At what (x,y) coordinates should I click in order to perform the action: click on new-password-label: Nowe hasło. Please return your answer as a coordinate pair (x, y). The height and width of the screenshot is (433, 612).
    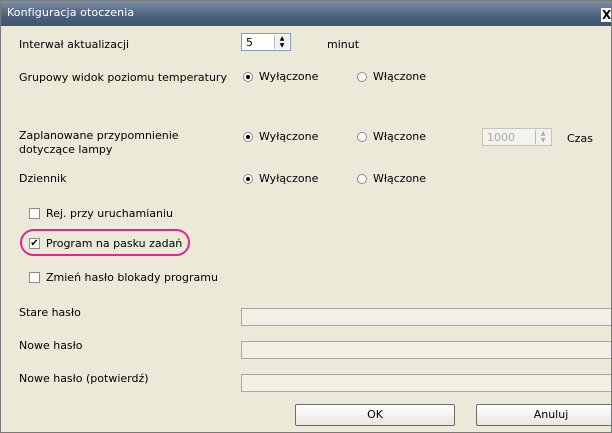
    Looking at the image, I should click on (51, 345).